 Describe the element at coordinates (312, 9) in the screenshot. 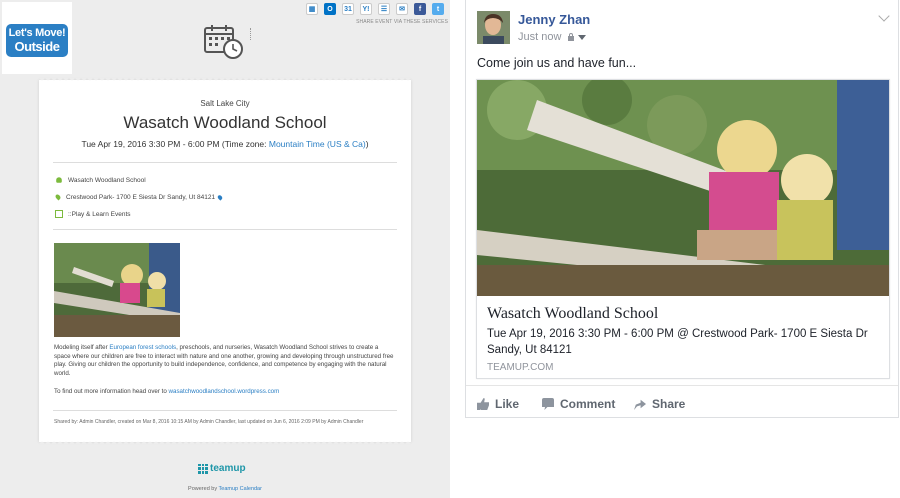

I see `ical-icon: ▦` at that location.